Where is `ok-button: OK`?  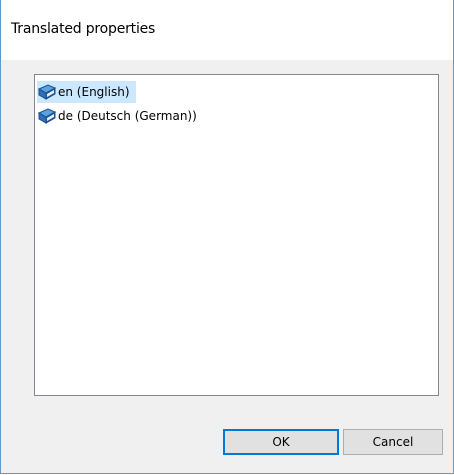 ok-button: OK is located at coordinates (281, 442).